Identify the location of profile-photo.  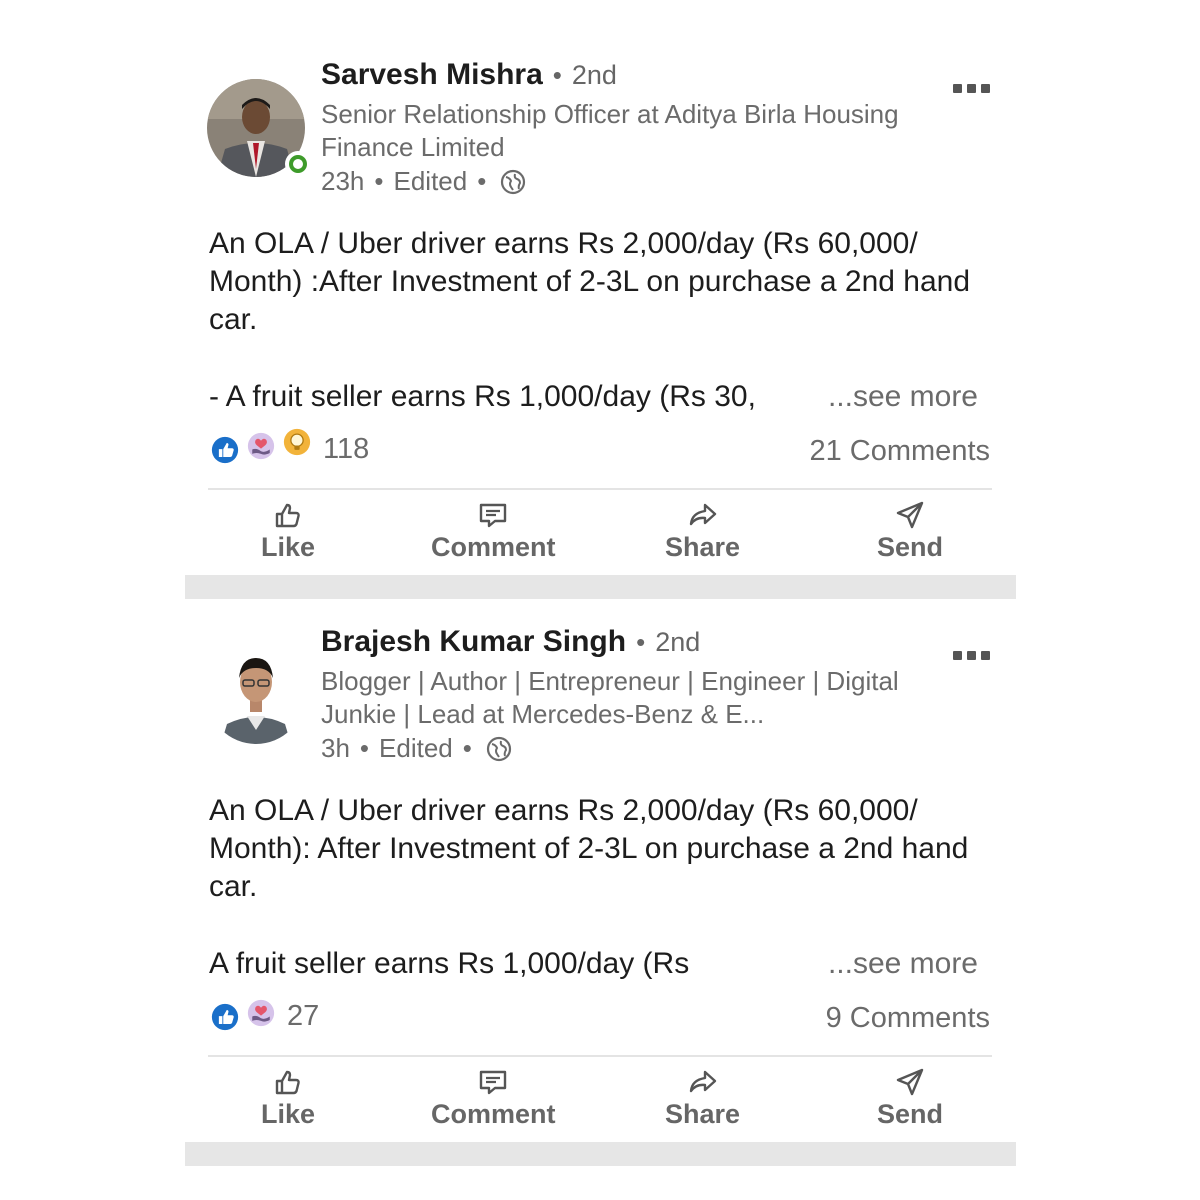
(256, 695).